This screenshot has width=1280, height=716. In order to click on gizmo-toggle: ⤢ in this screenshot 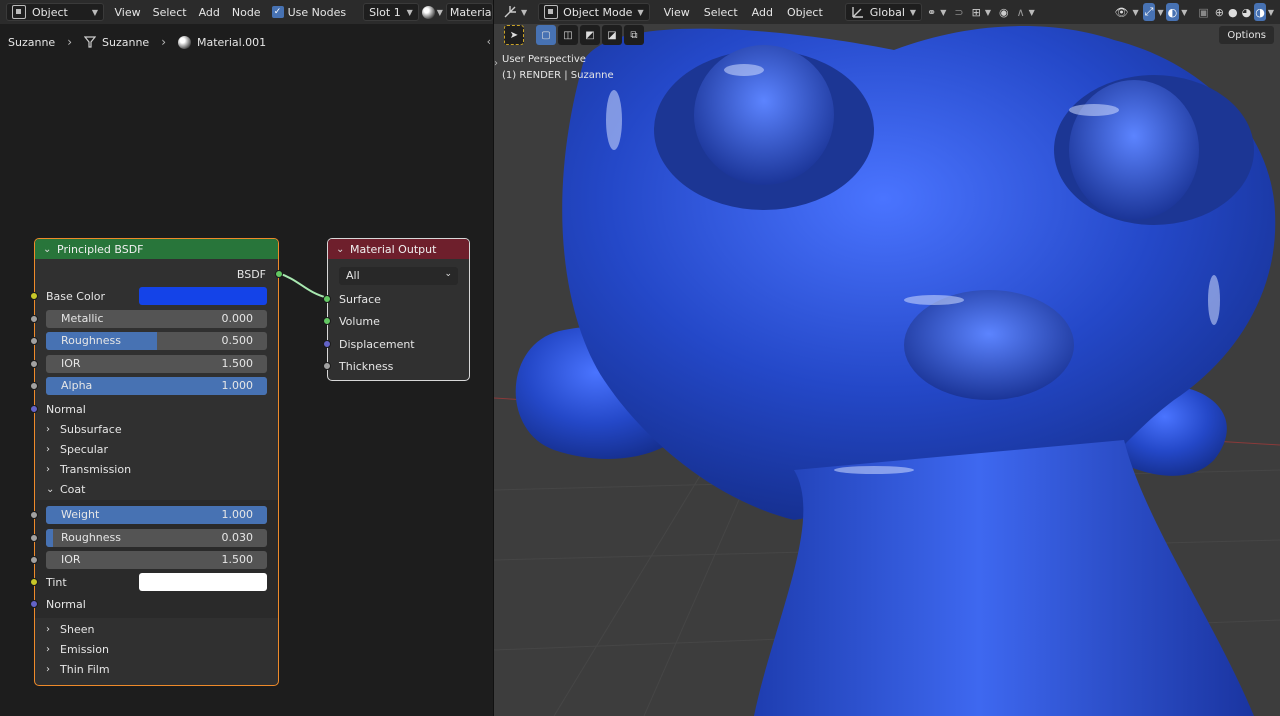, I will do `click(1149, 12)`.